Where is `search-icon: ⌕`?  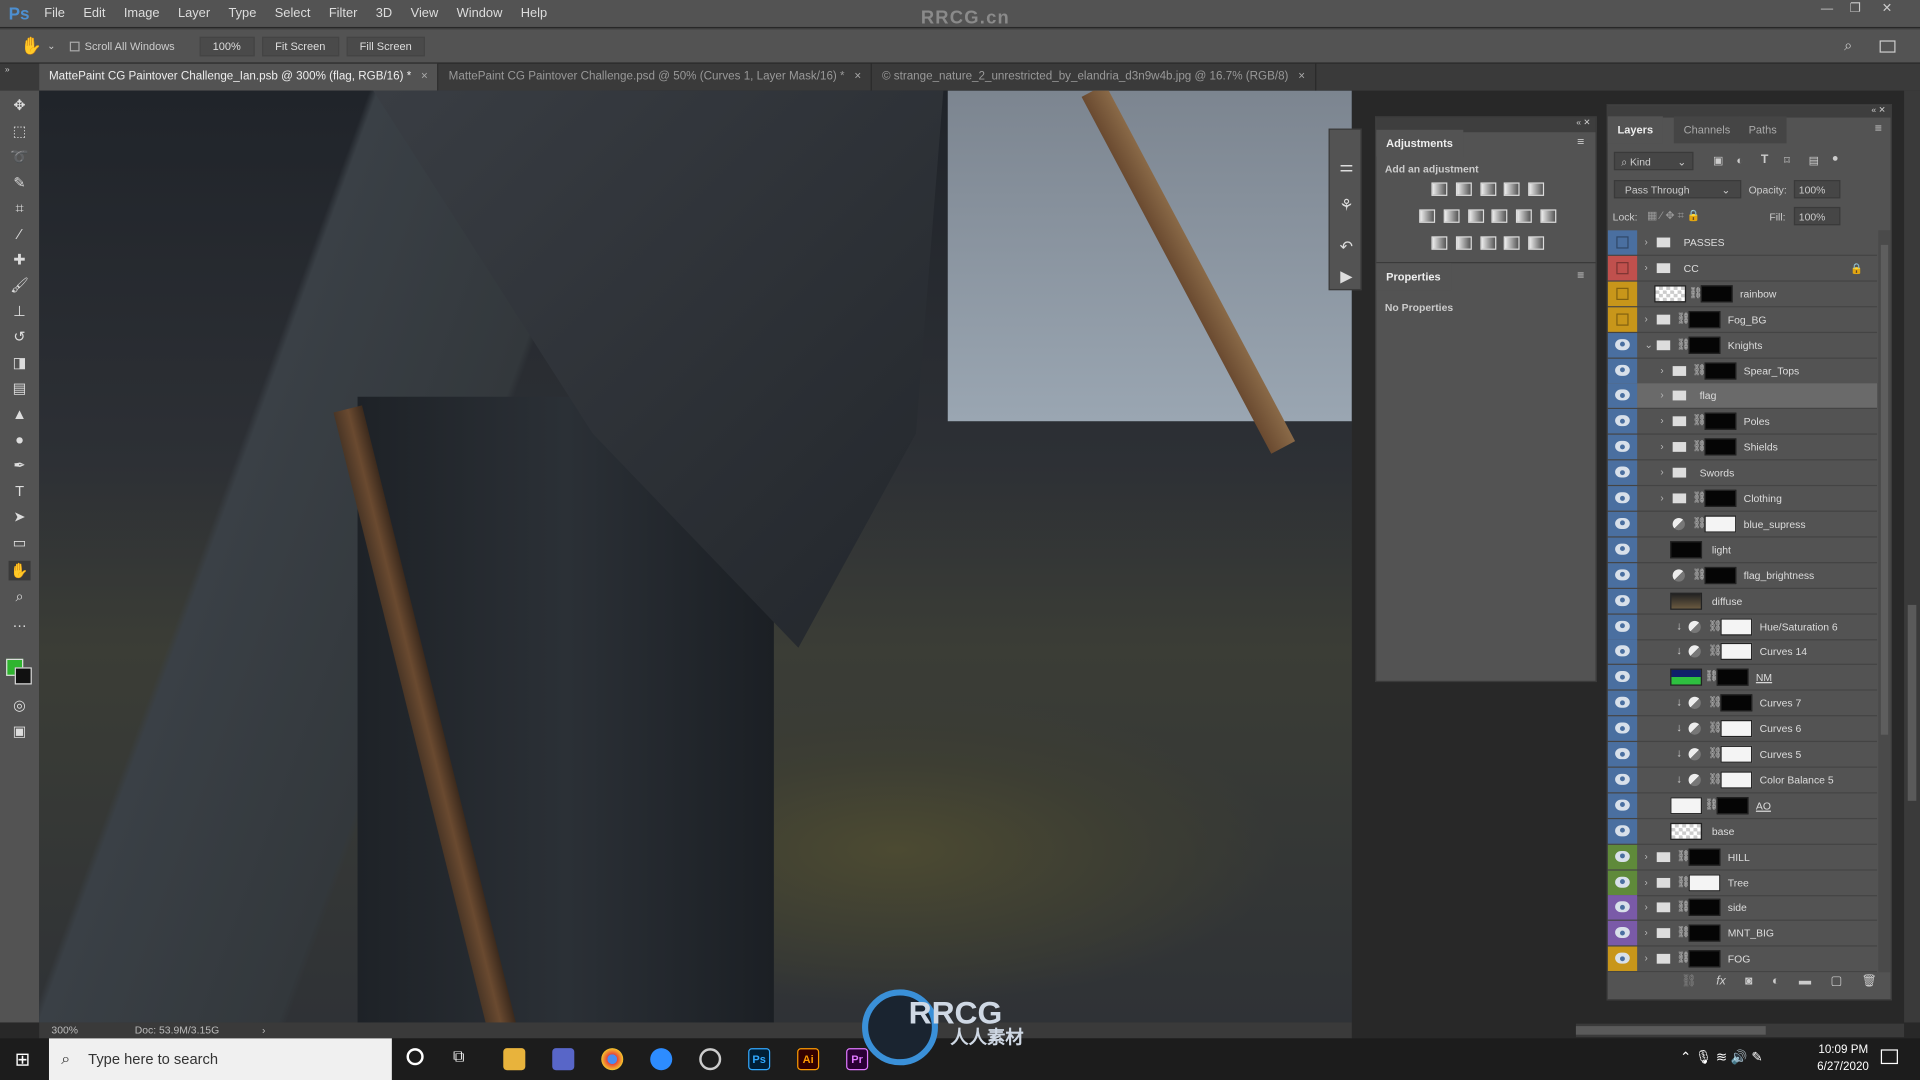 search-icon: ⌕ is located at coordinates (1848, 46).